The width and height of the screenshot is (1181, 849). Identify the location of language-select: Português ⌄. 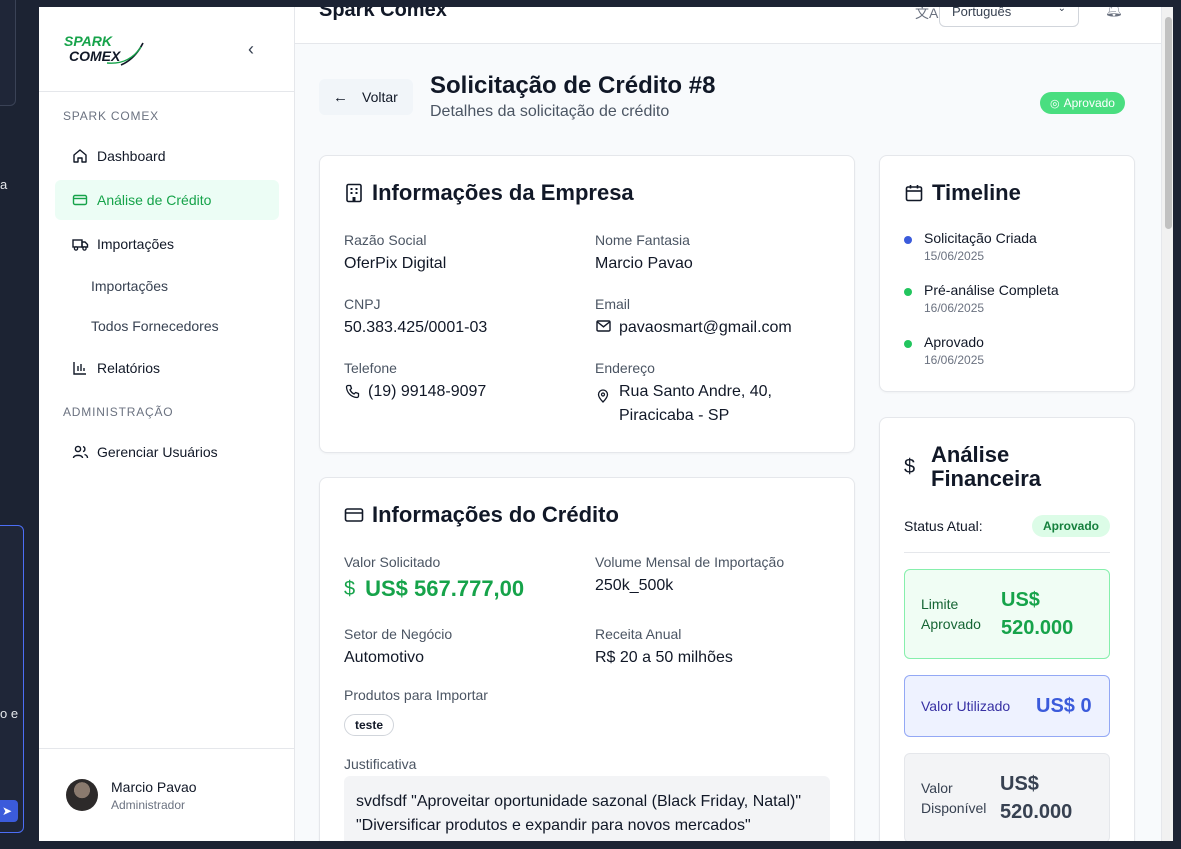
(1009, 17).